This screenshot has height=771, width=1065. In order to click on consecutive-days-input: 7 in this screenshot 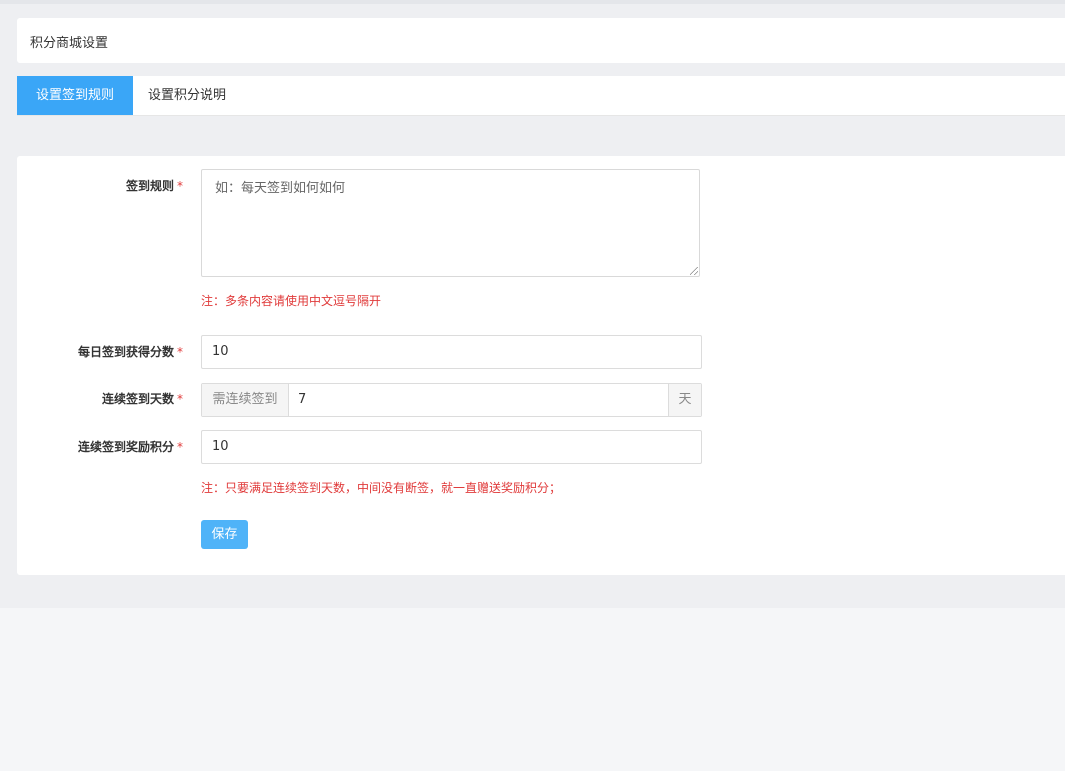, I will do `click(302, 400)`.